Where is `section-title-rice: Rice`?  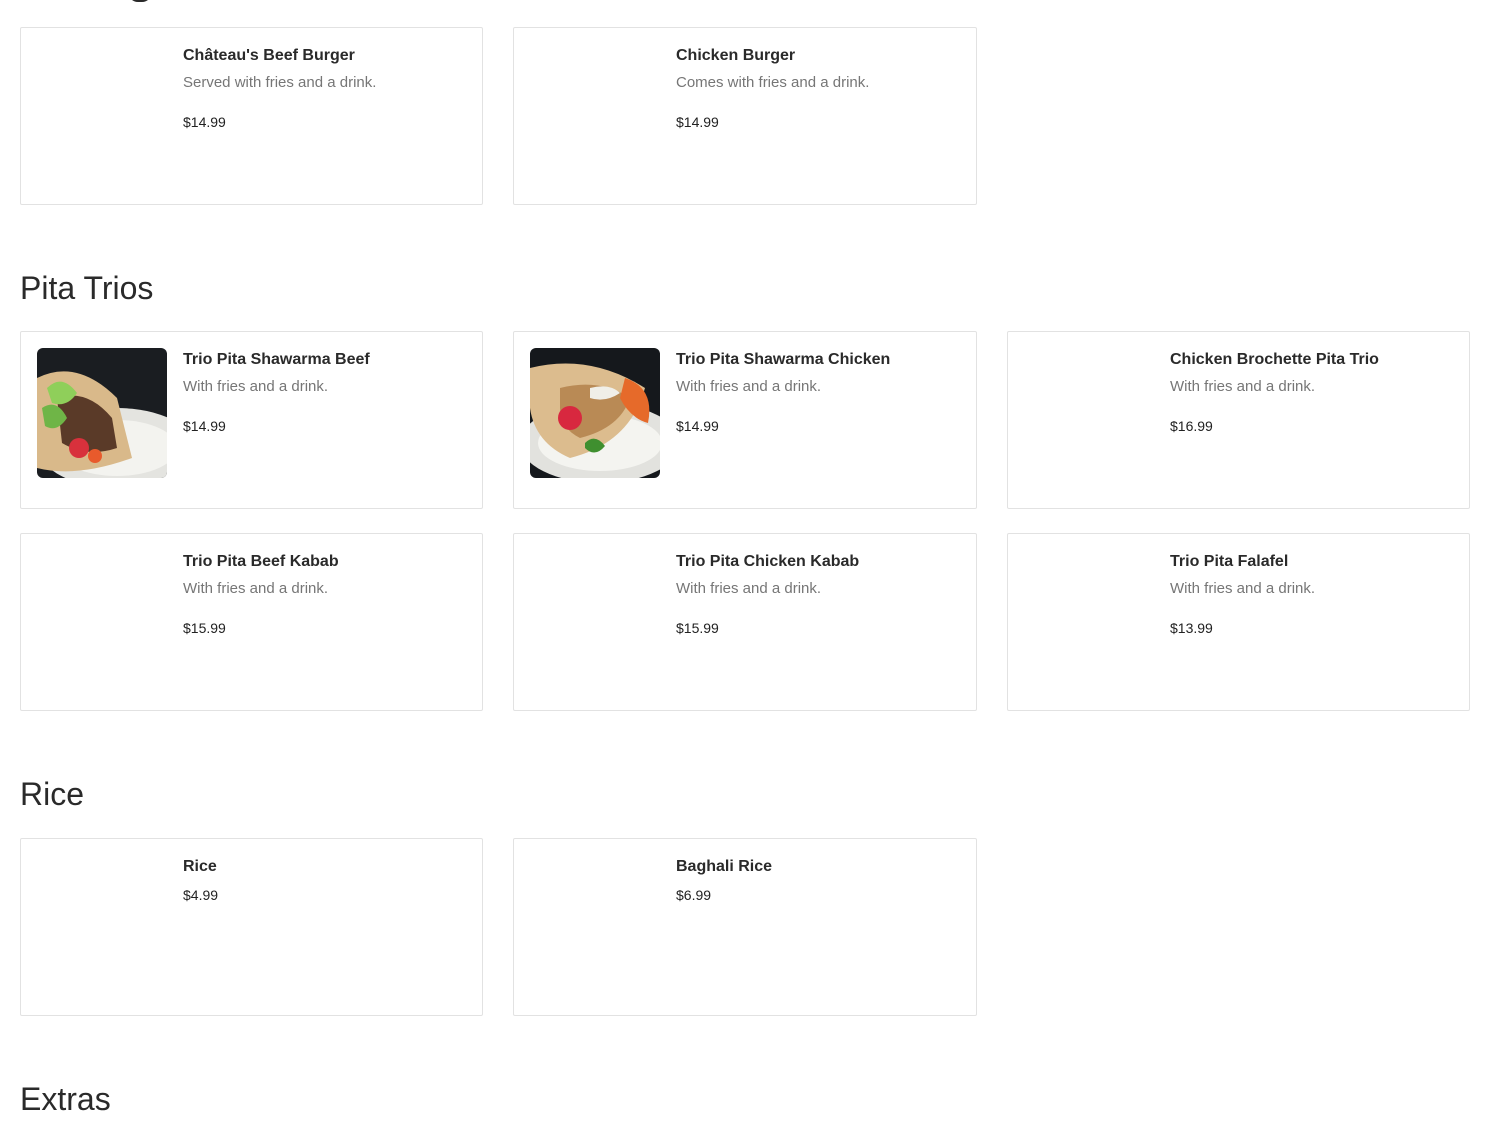
section-title-rice: Rice is located at coordinates (52, 794).